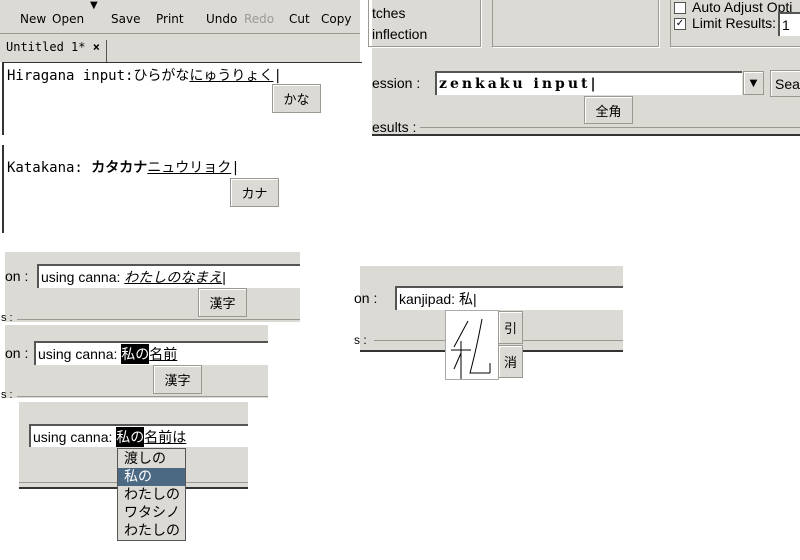  Describe the element at coordinates (68, 19) in the screenshot. I see `toolbar-open-button: Open` at that location.